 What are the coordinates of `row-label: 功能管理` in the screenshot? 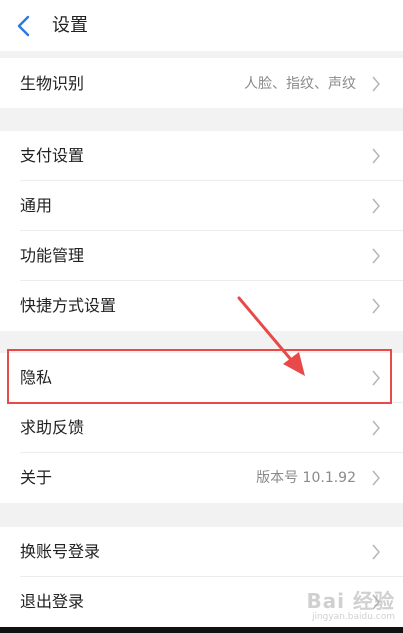 It's located at (52, 255).